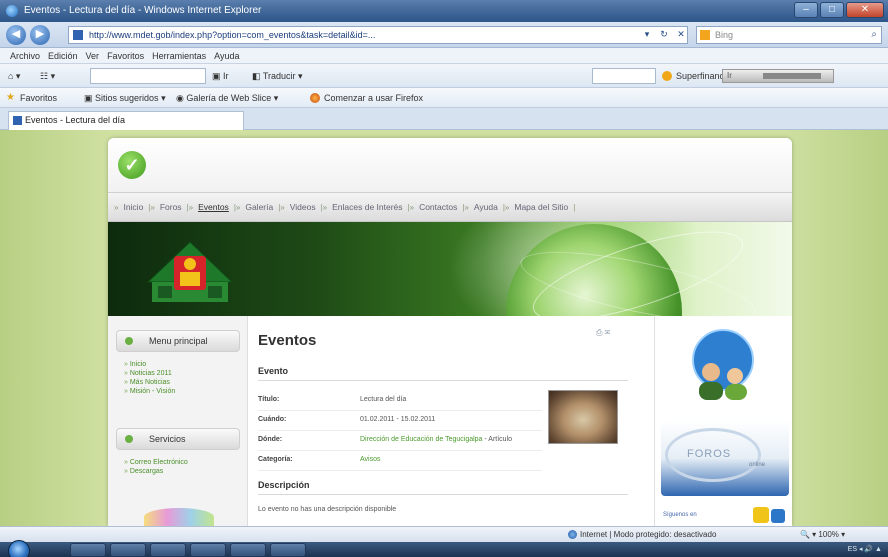 The width and height of the screenshot is (888, 557). What do you see at coordinates (25, 55) in the screenshot?
I see `menu-archivo: Archivo` at bounding box center [25, 55].